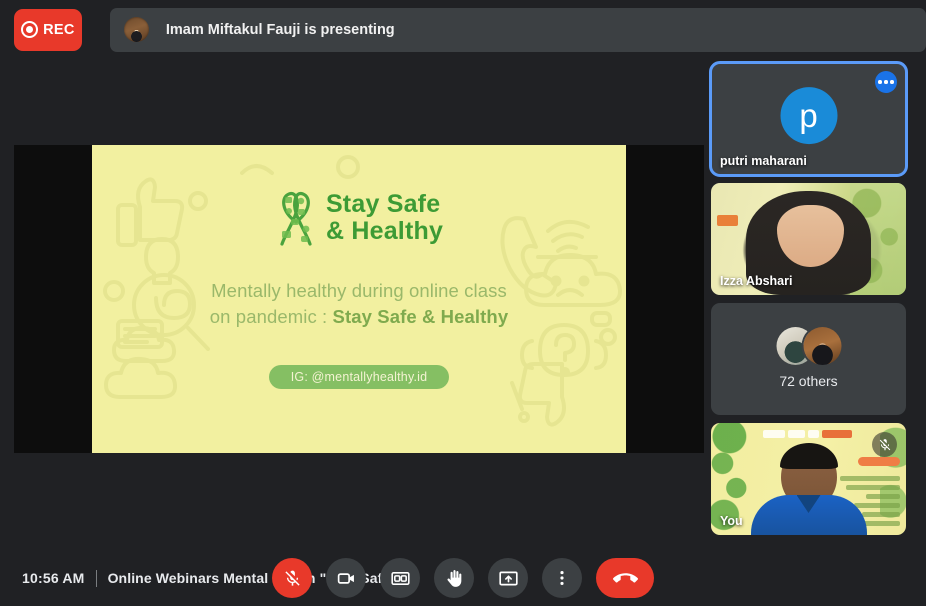 Image resolution: width=926 pixels, height=606 pixels. I want to click on avatar, so click(822, 346).